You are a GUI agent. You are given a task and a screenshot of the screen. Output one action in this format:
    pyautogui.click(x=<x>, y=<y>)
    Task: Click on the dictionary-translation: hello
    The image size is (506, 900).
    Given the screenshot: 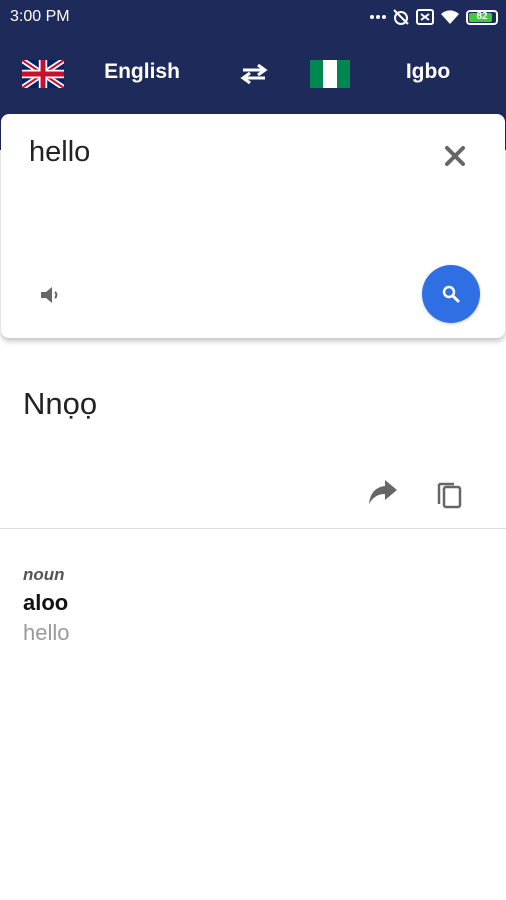 What is the action you would take?
    pyautogui.click(x=46, y=632)
    